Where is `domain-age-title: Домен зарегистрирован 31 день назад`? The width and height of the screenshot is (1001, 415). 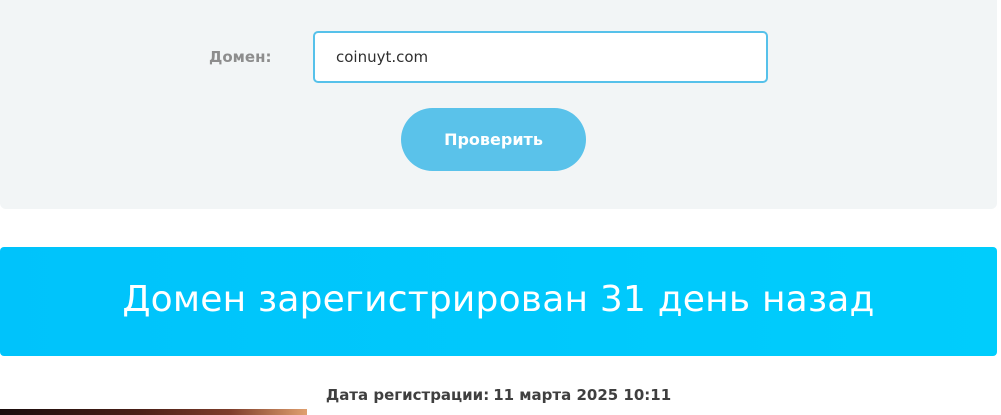 domain-age-title: Домен зарегистрирован 31 день назад is located at coordinates (498, 299).